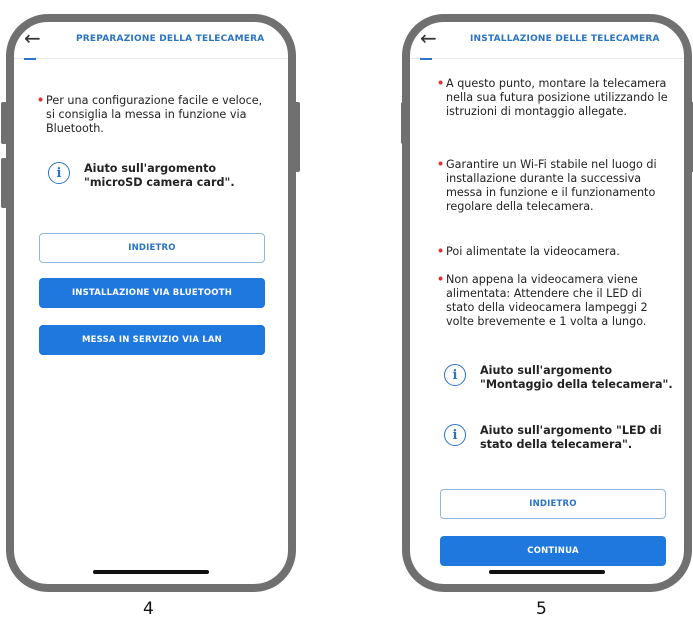  I want to click on page-title: INSTALLAZIONE DELLE TELECAMERA, so click(565, 39).